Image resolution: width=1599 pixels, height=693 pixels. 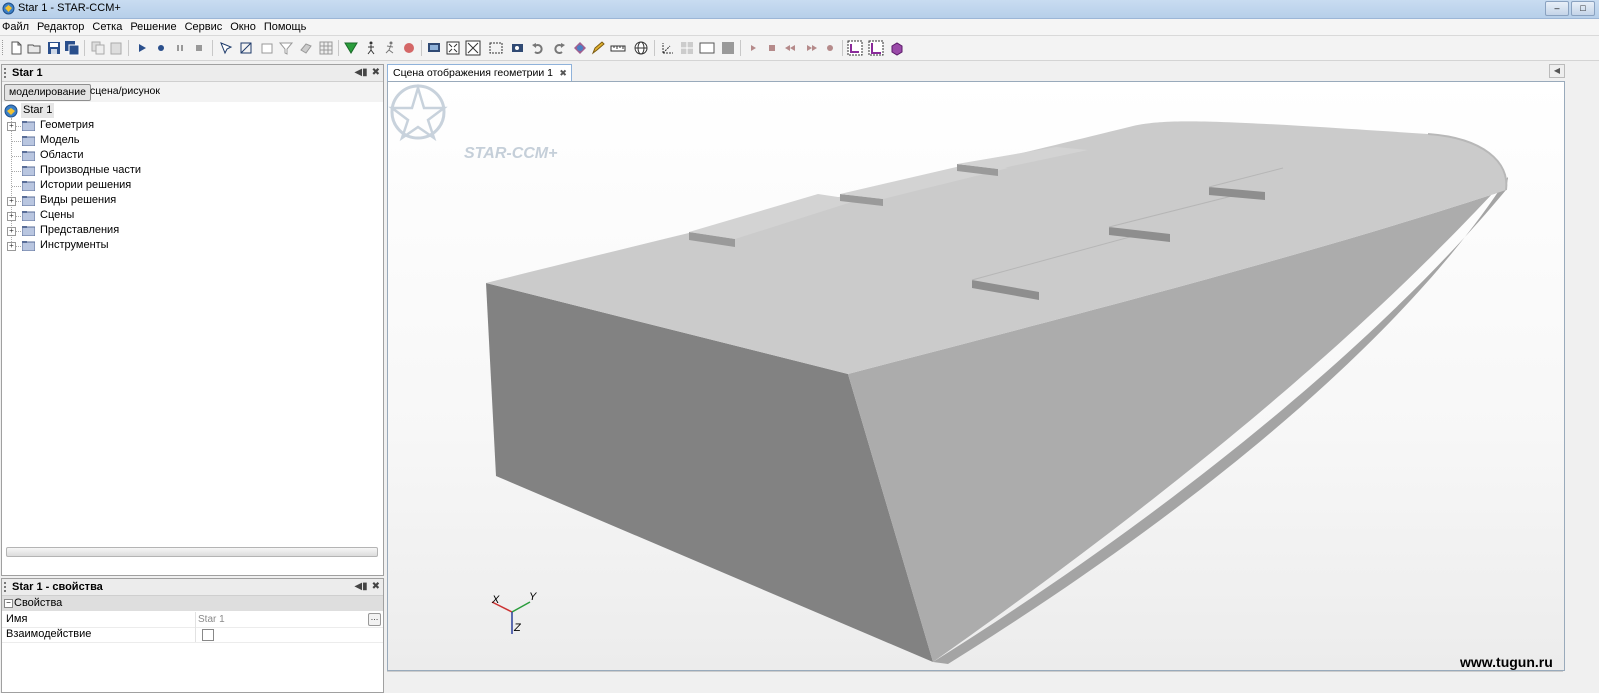 What do you see at coordinates (511, 153) in the screenshot?
I see `logo-text: STAR-CCM+` at bounding box center [511, 153].